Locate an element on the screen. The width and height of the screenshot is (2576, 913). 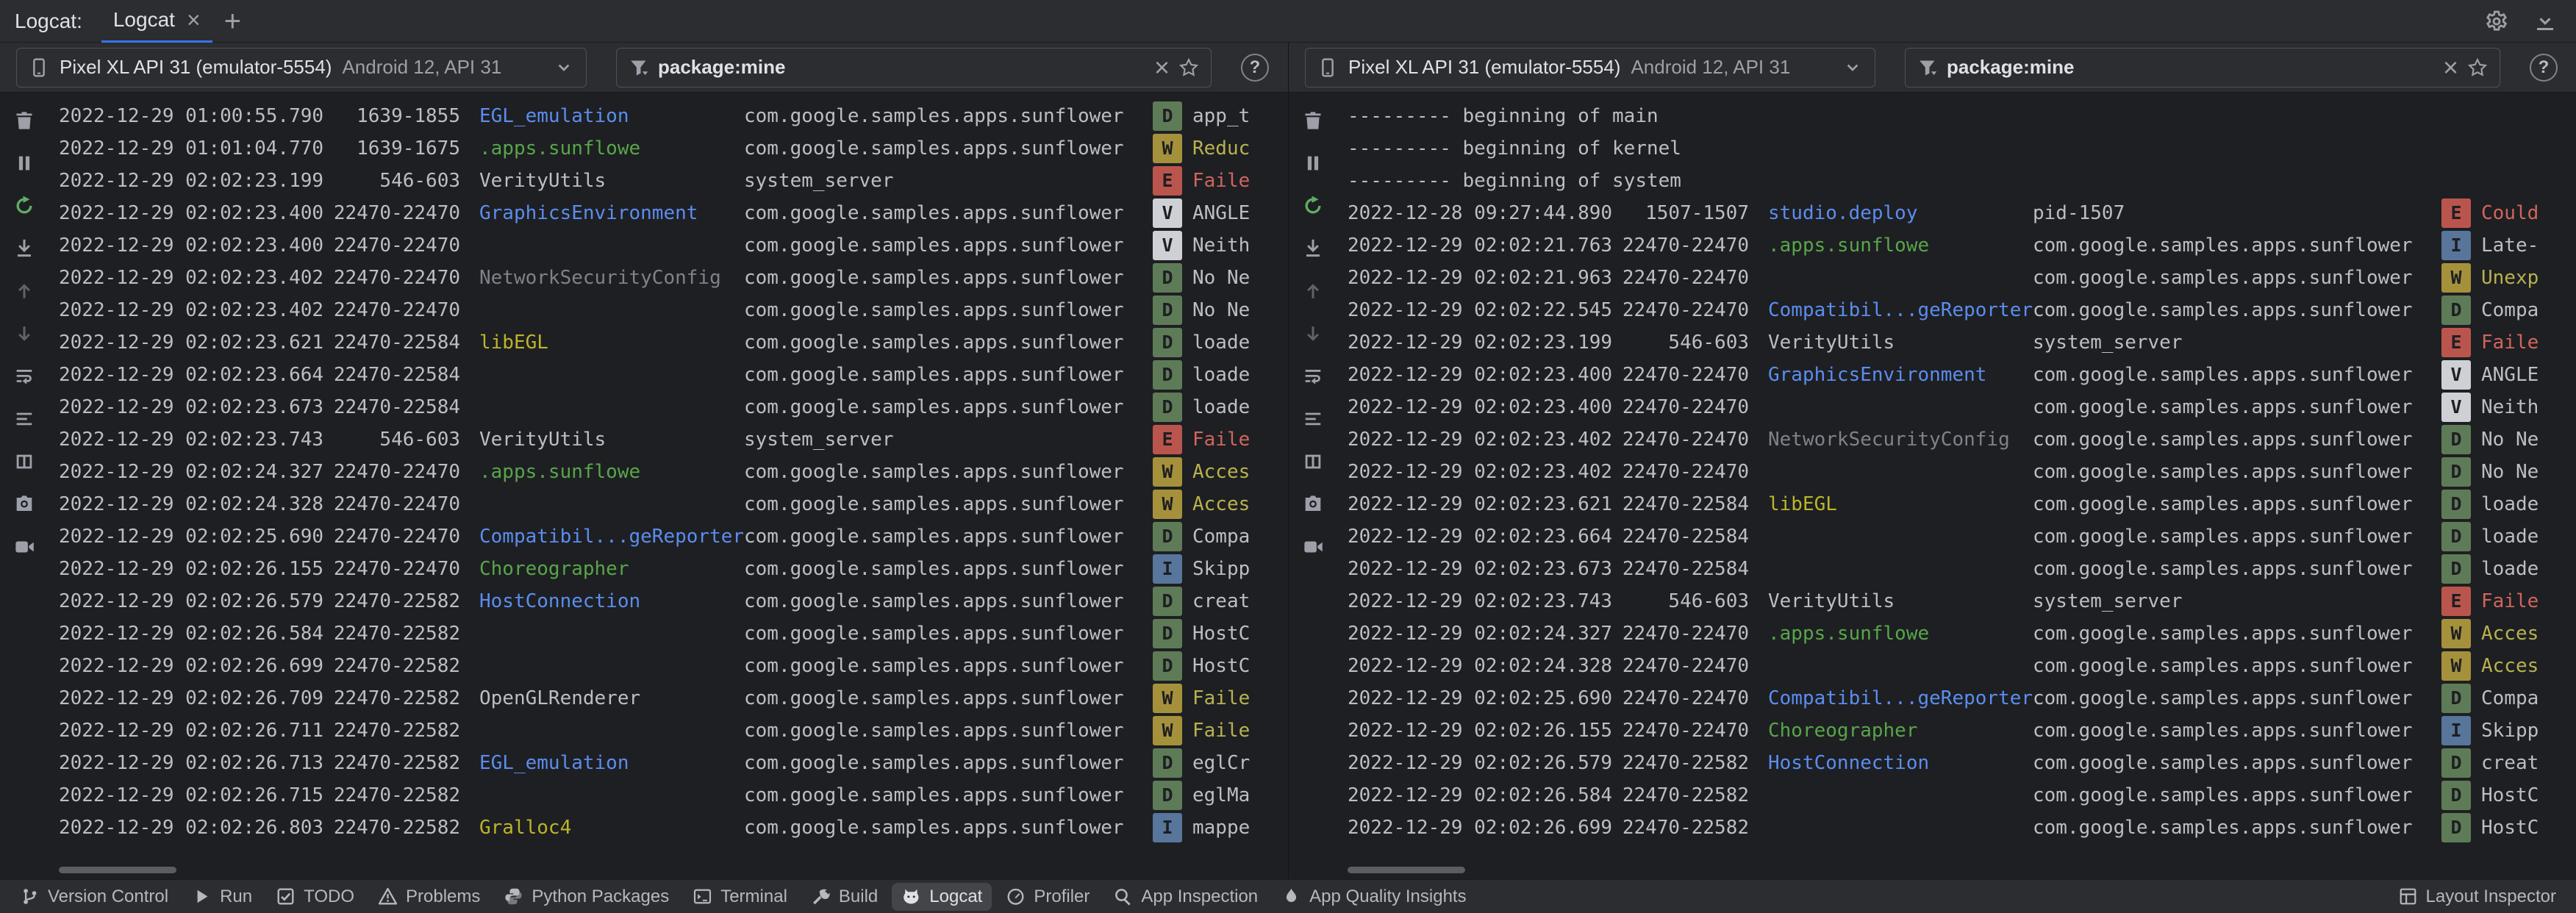
statusbar-item-todo: TODO is located at coordinates (315, 897).